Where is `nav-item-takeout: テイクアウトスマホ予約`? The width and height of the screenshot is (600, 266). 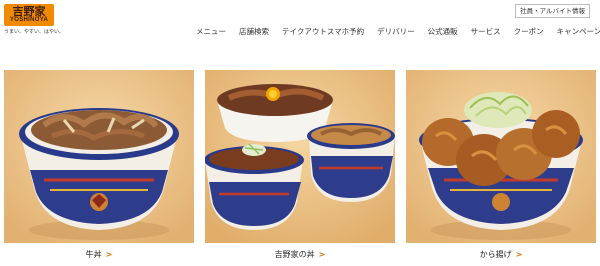 nav-item-takeout: テイクアウトスマホ予約 is located at coordinates (323, 32).